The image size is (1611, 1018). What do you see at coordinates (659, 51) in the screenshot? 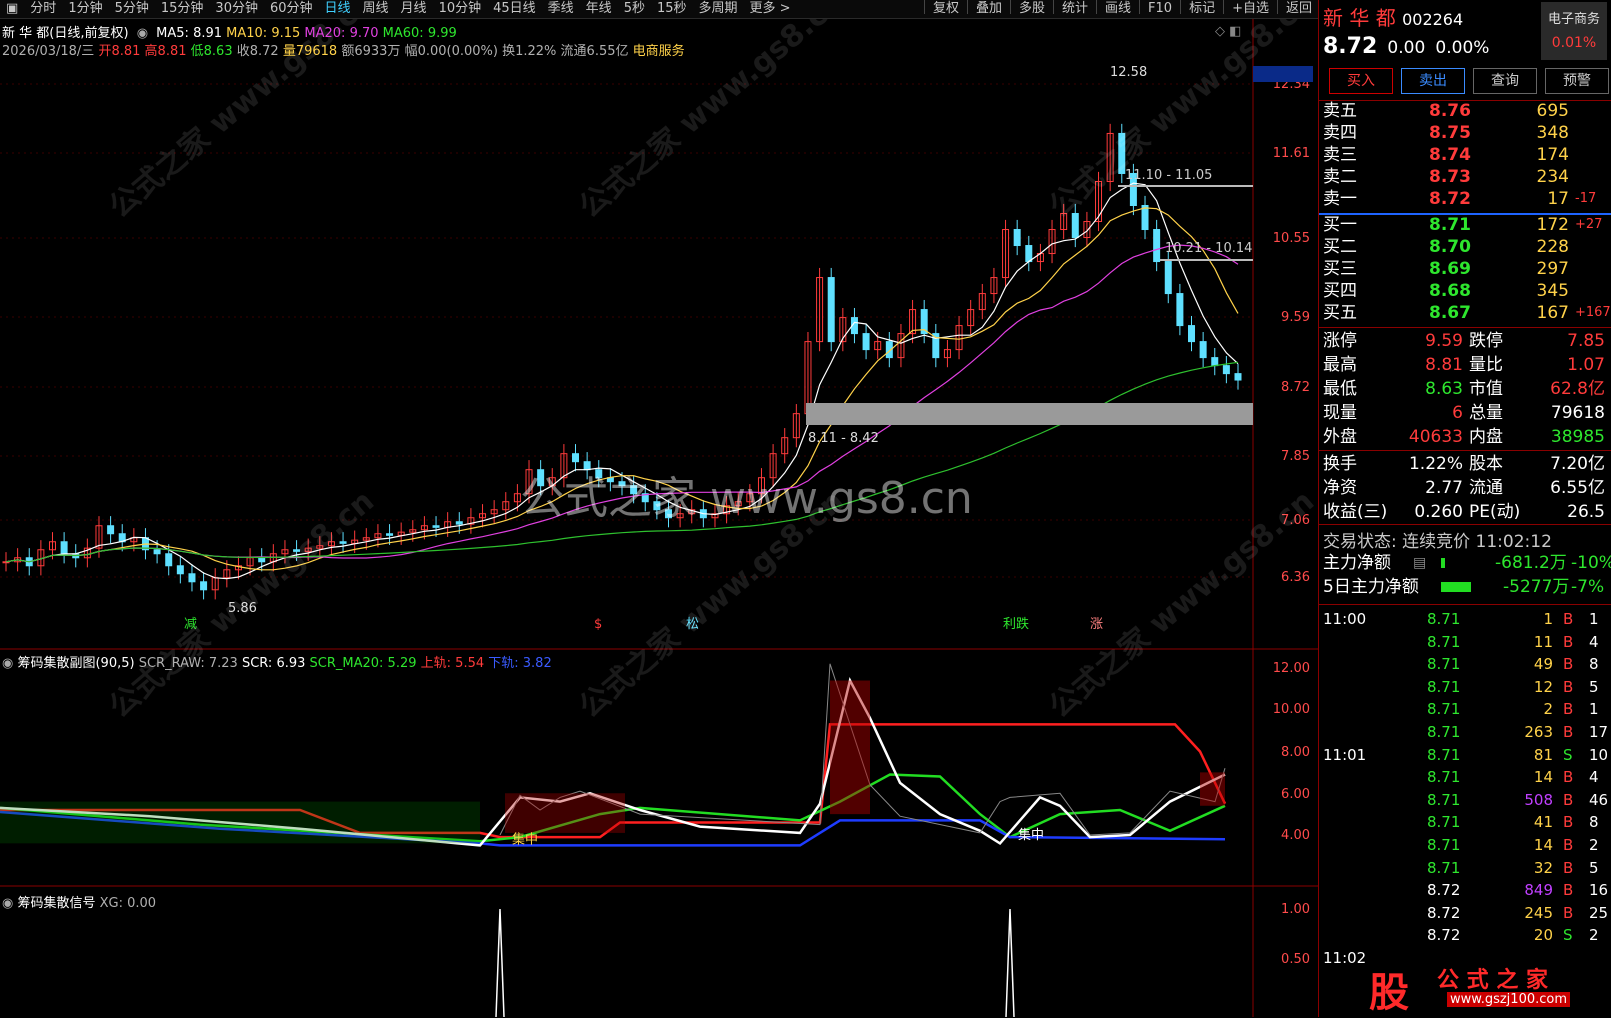
I see `sector-label: 电商服务` at bounding box center [659, 51].